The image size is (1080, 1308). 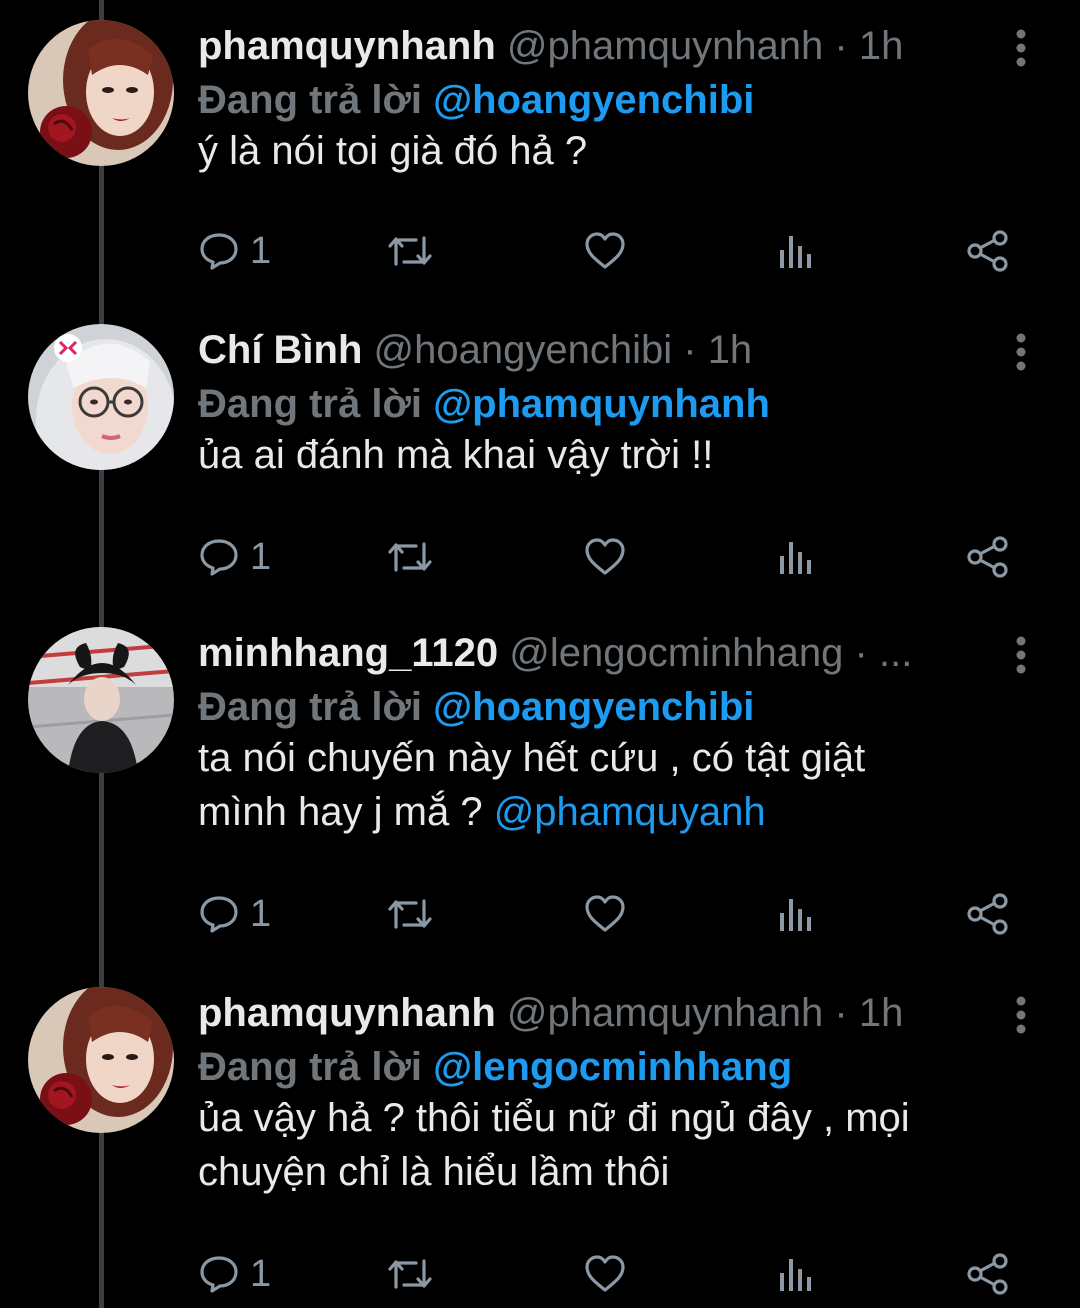 I want to click on replying-to: Đang trả lời @phamquynhanh, so click(x=484, y=404).